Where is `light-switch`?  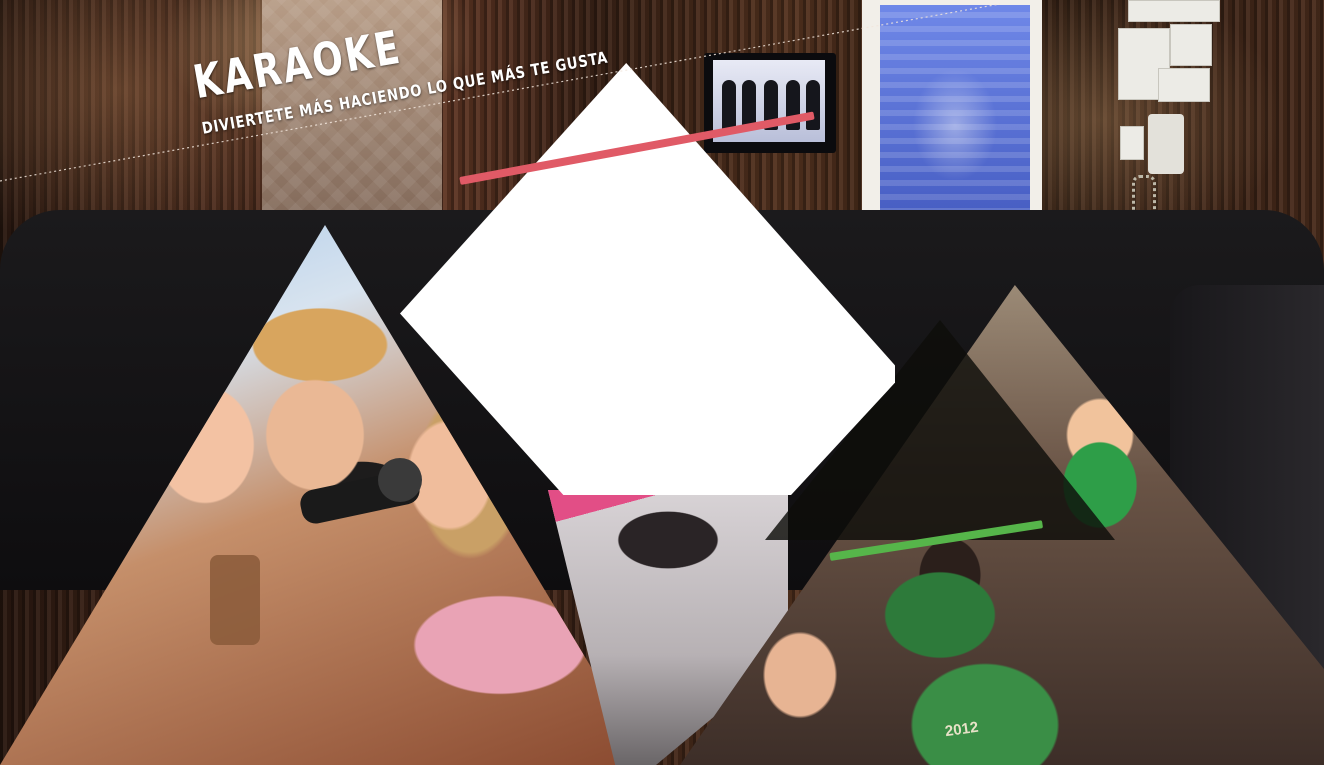 light-switch is located at coordinates (1132, 143).